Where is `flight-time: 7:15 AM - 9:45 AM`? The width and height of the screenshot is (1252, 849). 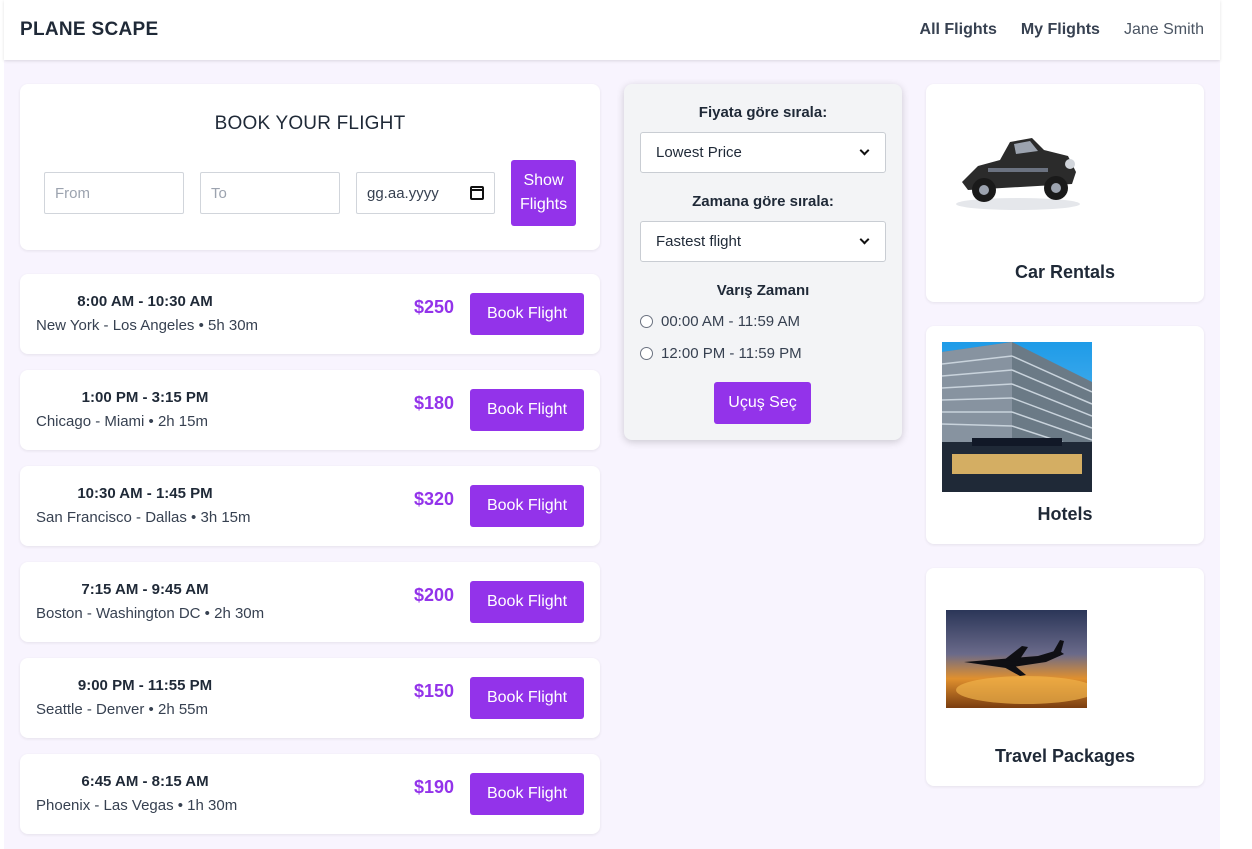 flight-time: 7:15 AM - 9:45 AM is located at coordinates (145, 589).